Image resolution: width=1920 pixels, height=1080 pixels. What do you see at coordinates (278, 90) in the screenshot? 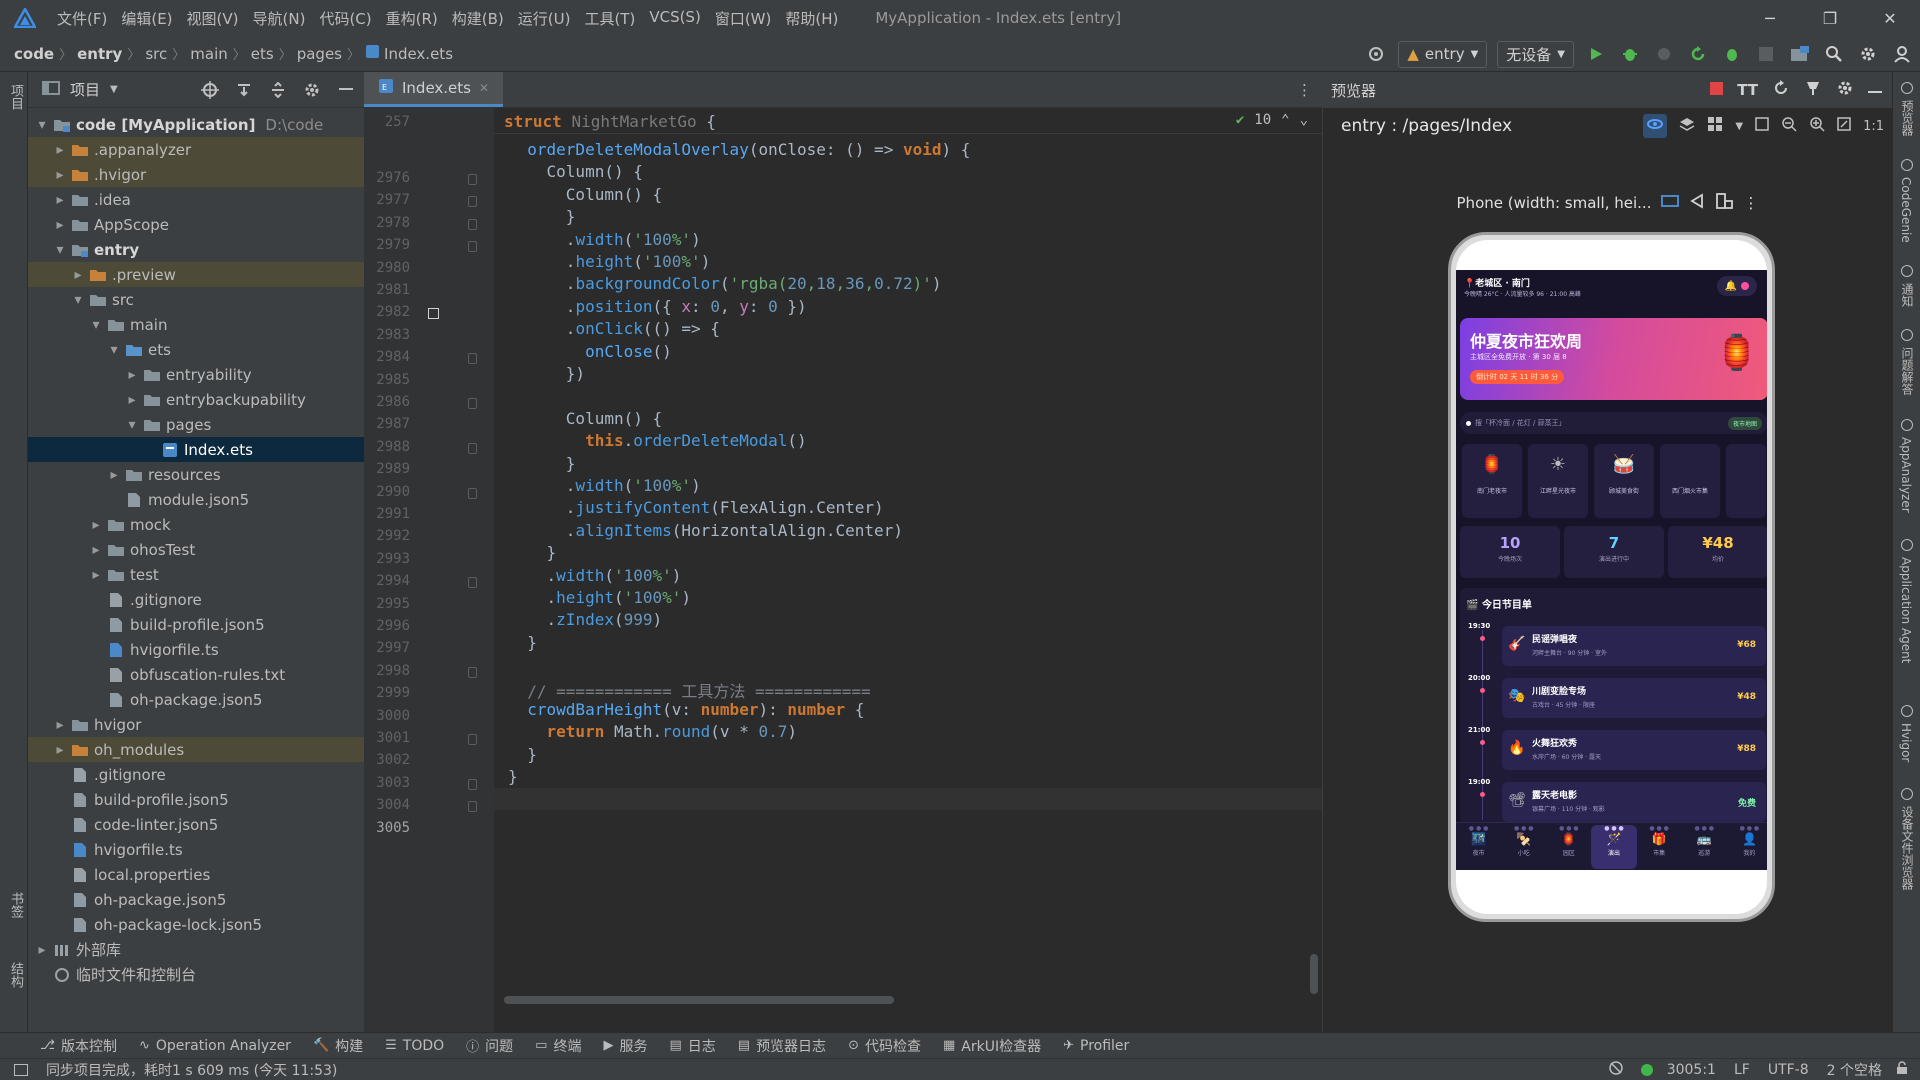
I see `collapse-all-icon` at bounding box center [278, 90].